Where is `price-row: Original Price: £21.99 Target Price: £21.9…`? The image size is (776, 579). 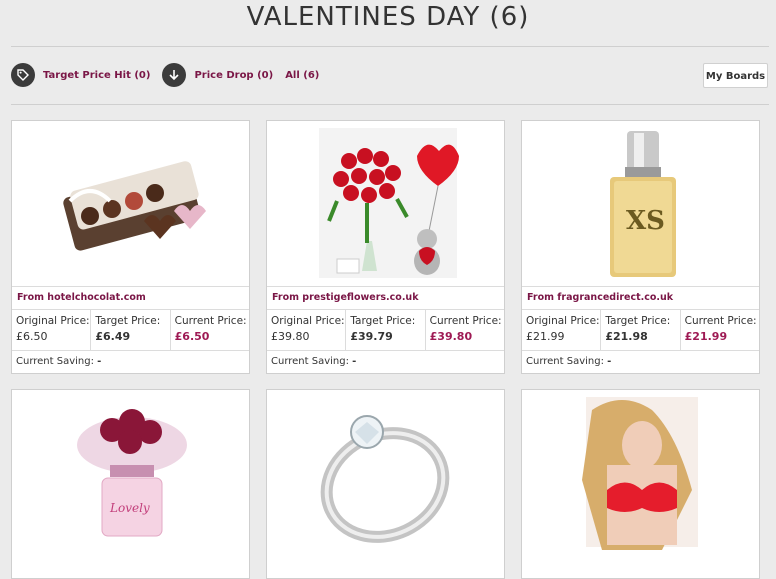
price-row: Original Price: £21.99 Target Price: £21.9… is located at coordinates (640, 329).